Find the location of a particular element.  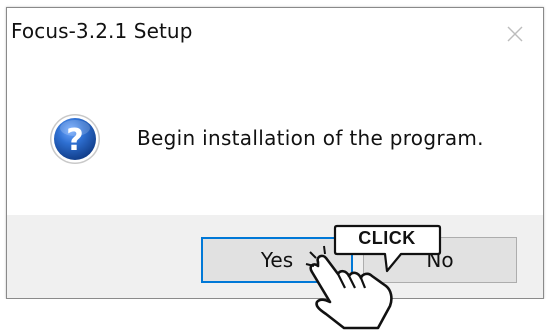

message-text: Begin installation of the program. is located at coordinates (310, 138).